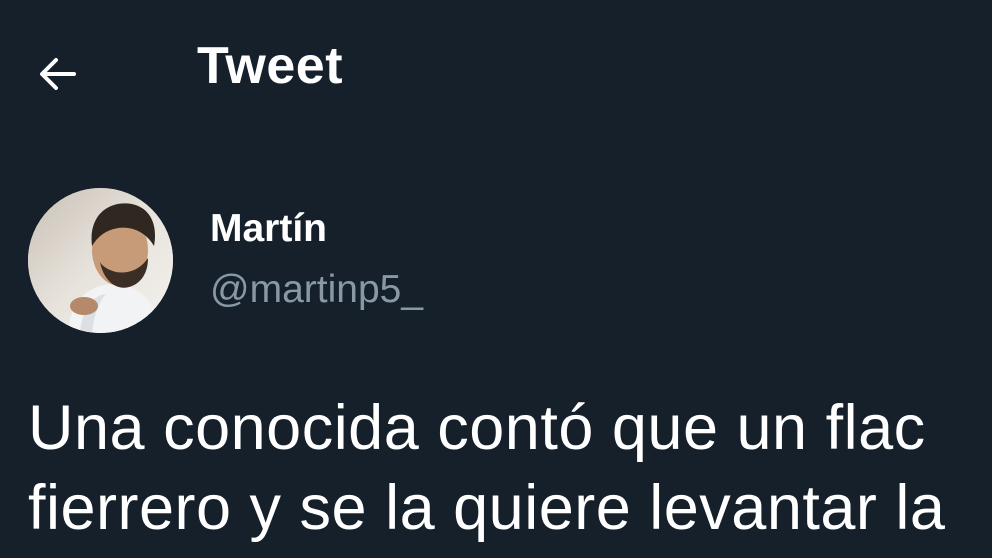  Describe the element at coordinates (316, 290) in the screenshot. I see `author-handle: @martinp5_` at that location.